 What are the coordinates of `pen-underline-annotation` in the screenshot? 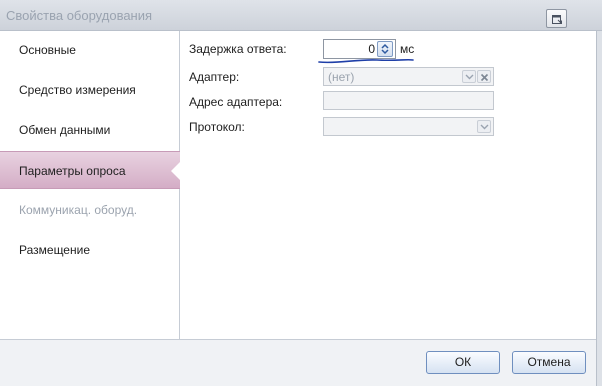 It's located at (366, 61).